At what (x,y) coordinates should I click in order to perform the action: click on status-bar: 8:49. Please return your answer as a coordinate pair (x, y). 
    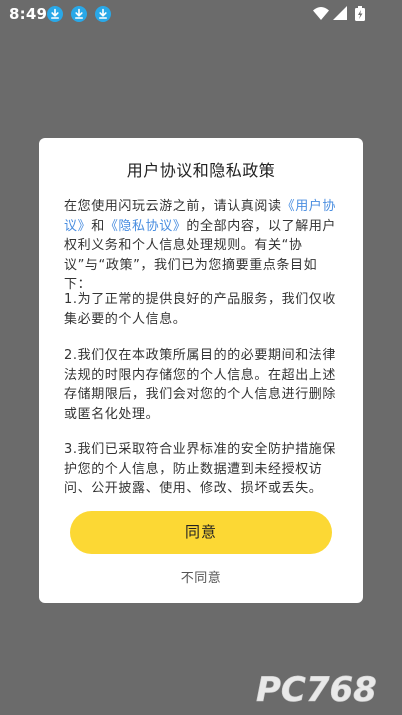
    Looking at the image, I should click on (201, 14).